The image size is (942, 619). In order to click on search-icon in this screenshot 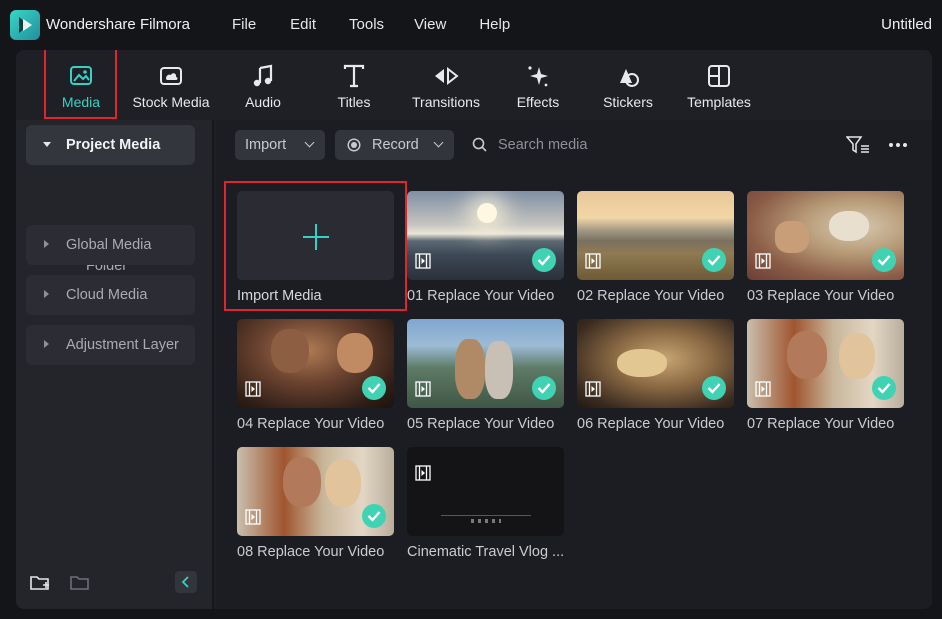, I will do `click(479, 144)`.